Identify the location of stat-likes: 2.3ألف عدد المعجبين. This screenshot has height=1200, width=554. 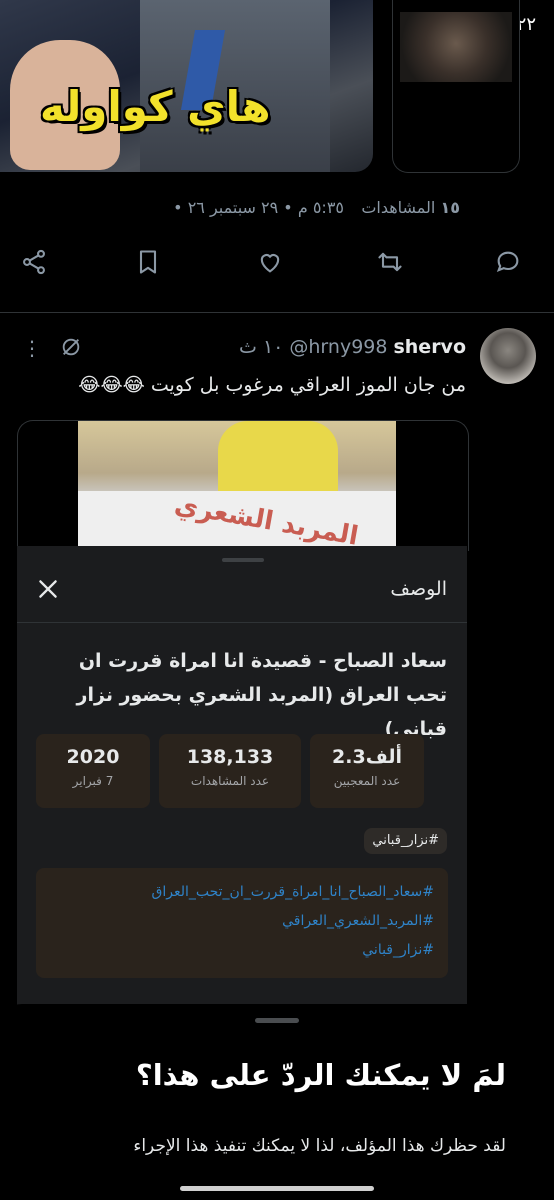
(367, 771).